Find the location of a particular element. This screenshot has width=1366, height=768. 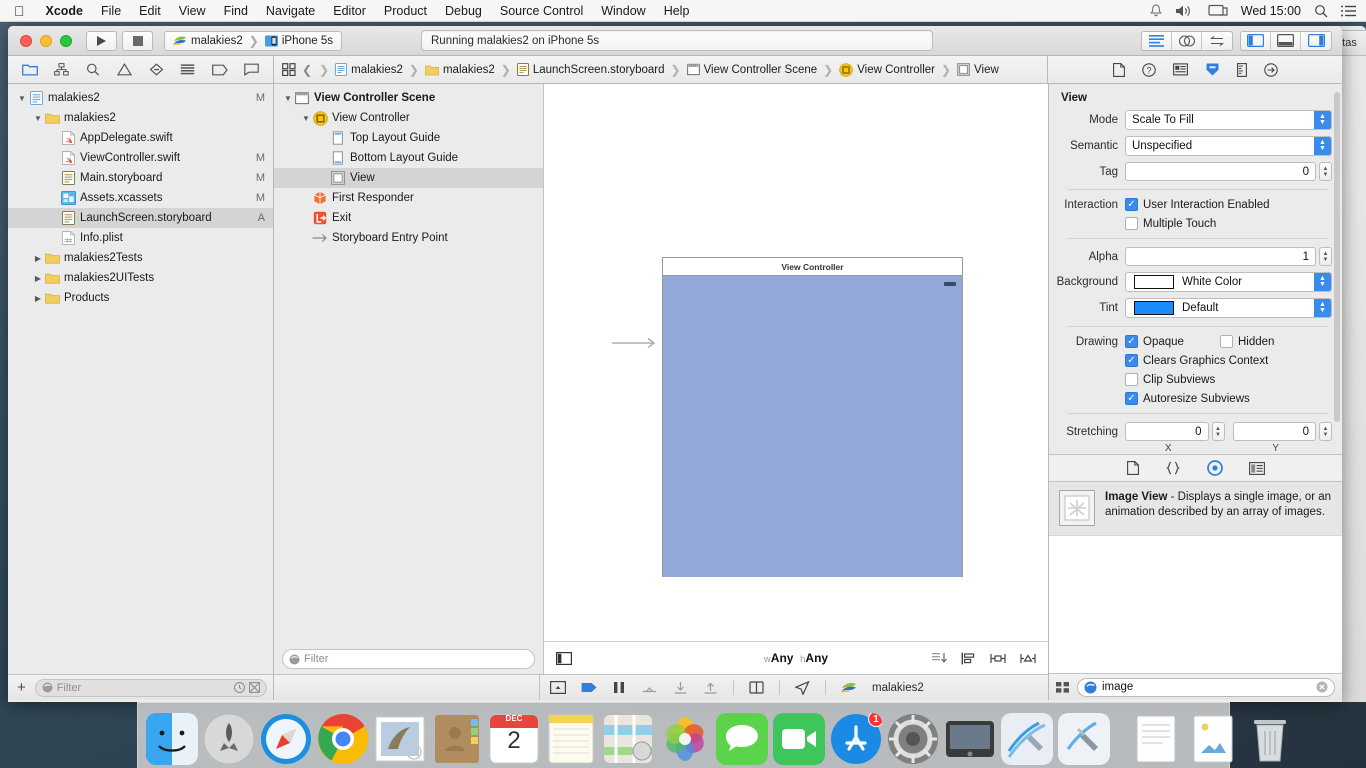

tree-row: ▼ View Controller is located at coordinates (408, 118).